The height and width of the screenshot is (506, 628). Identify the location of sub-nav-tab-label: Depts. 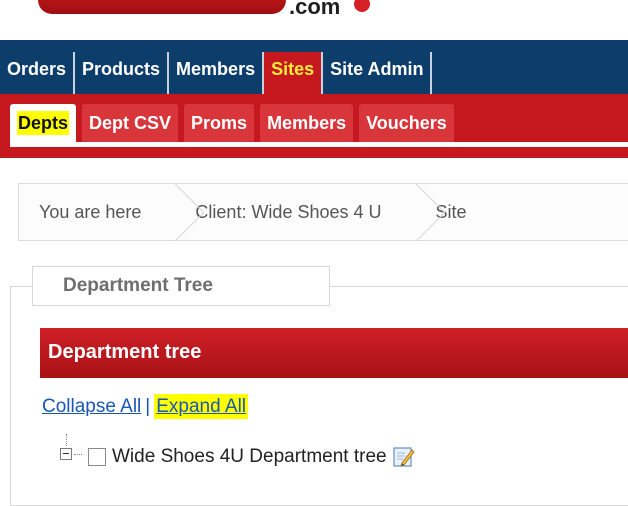
(43, 123).